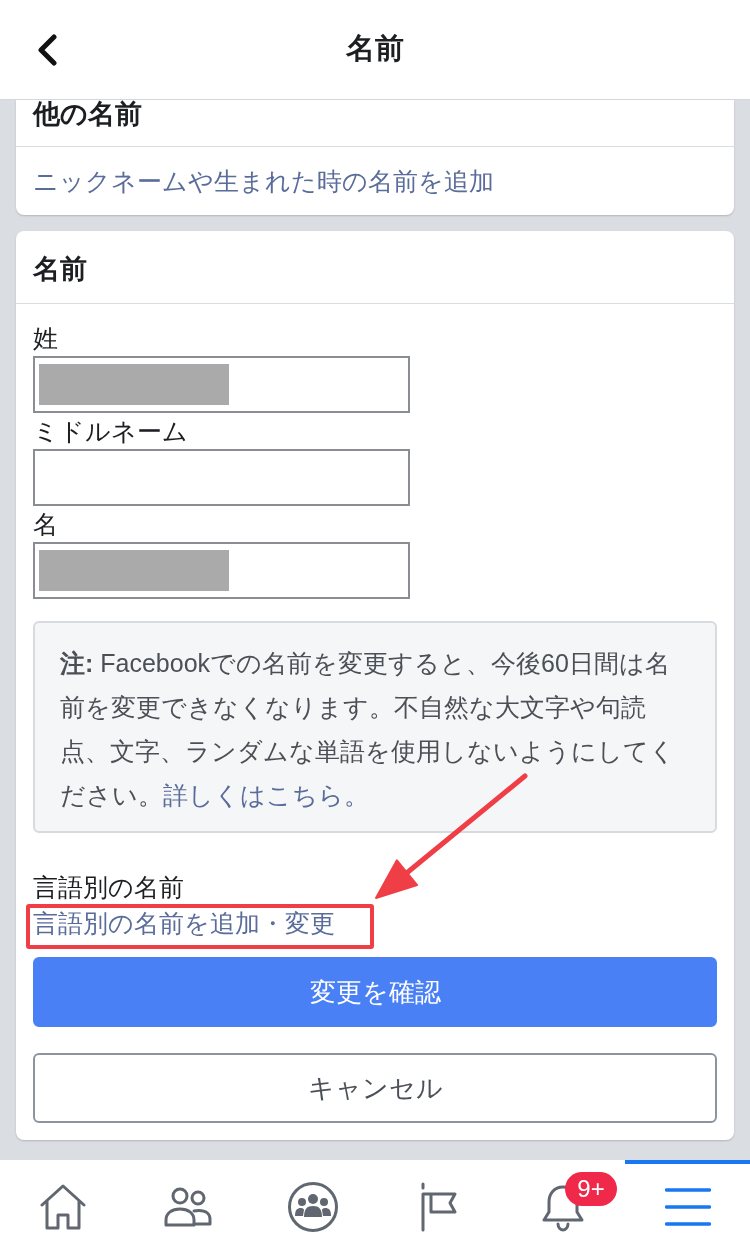 The height and width of the screenshot is (1250, 750). Describe the element at coordinates (375, 992) in the screenshot. I see `confirm-button: 変更を確認` at that location.